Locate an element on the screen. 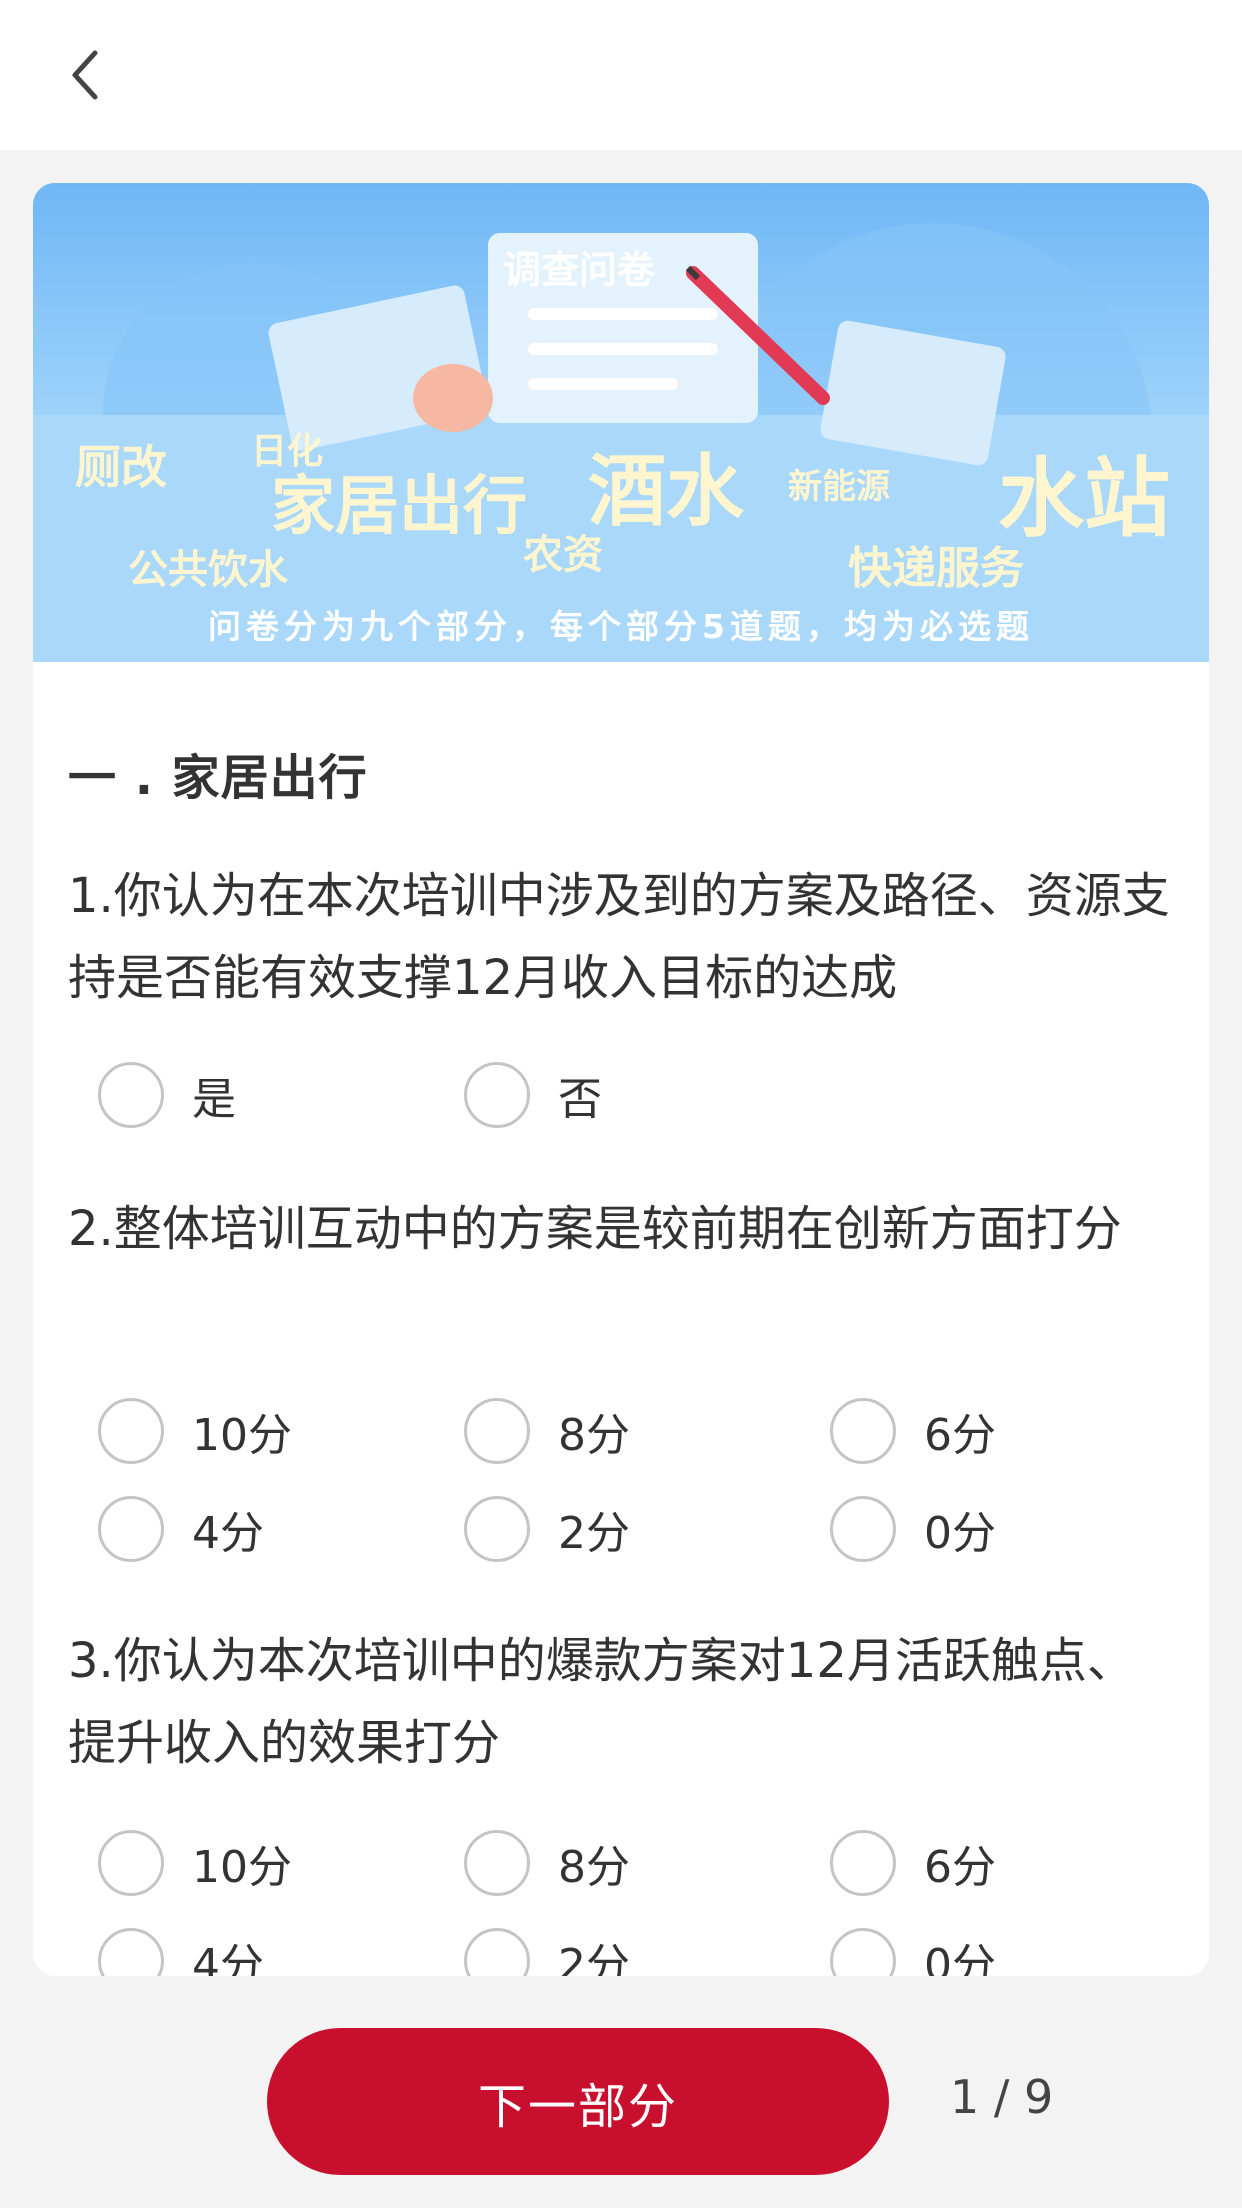  q3-option-10: 10分 is located at coordinates (195, 1863).